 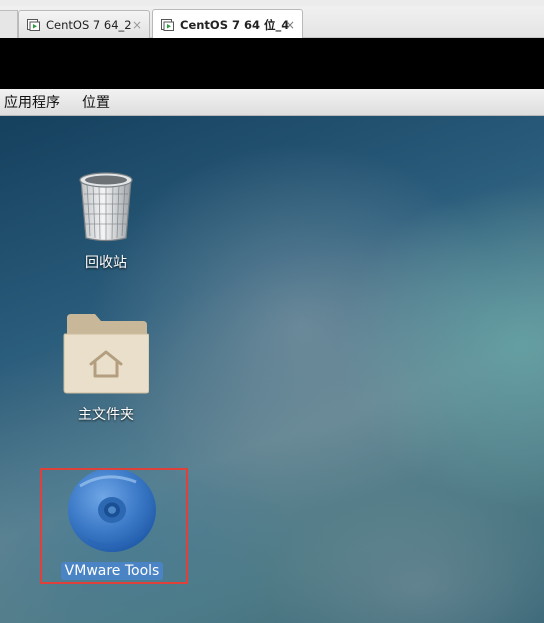 I want to click on desktop-icon-trash: 回收站, so click(x=106, y=220).